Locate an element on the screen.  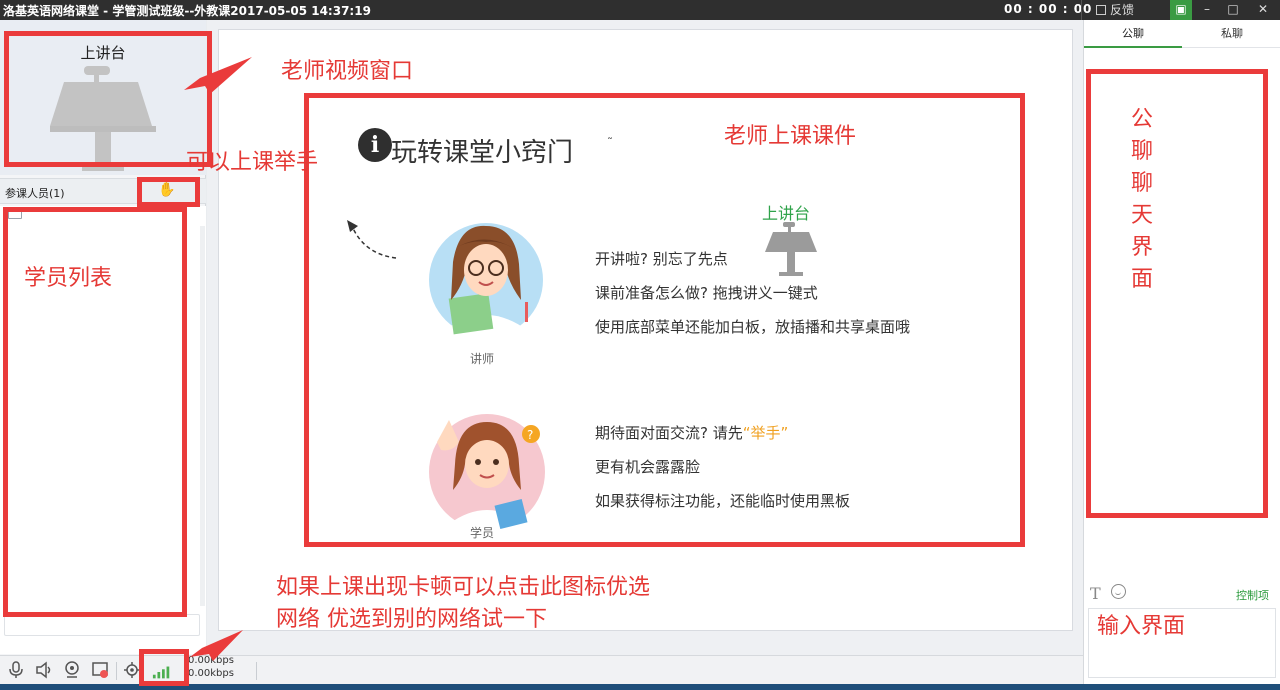
student-list-annotation: 学员列表 is located at coordinates (68, 278).